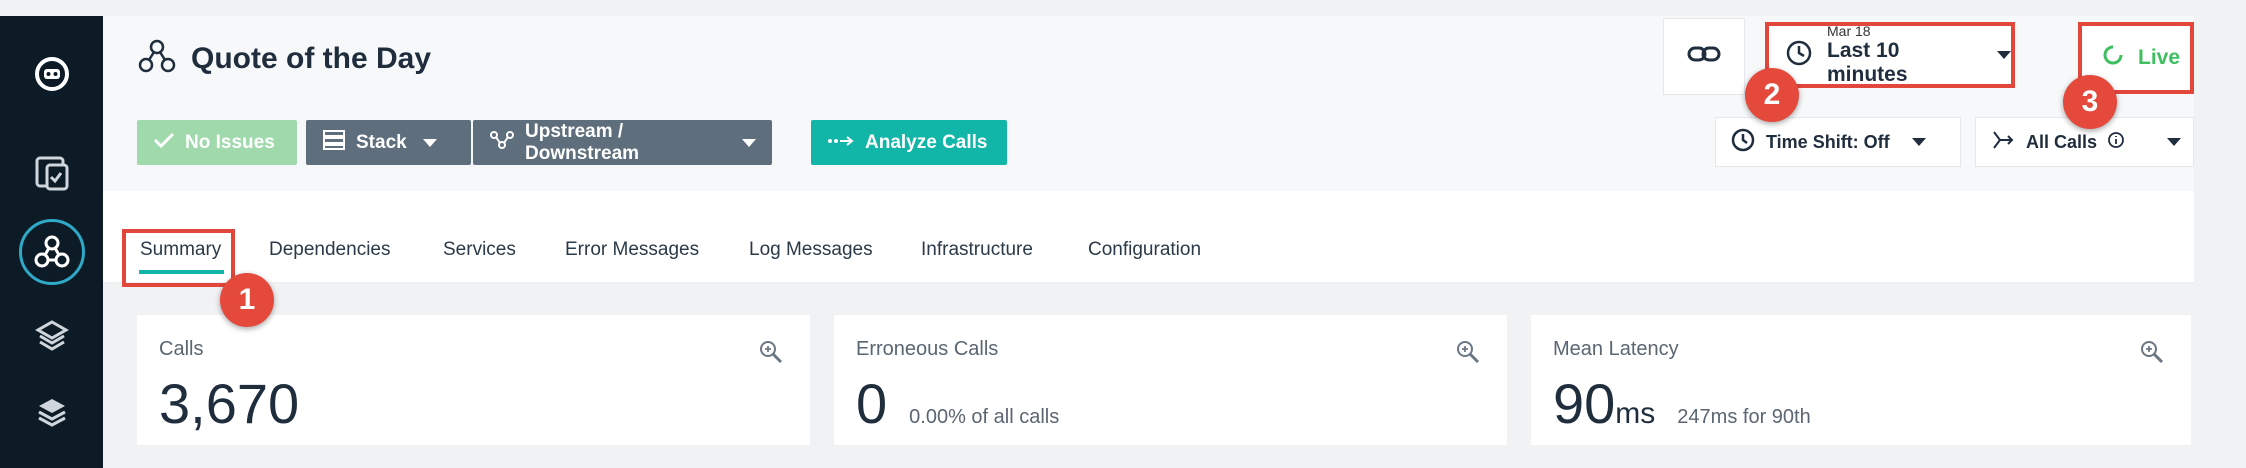 The width and height of the screenshot is (2246, 468). What do you see at coordinates (329, 250) in the screenshot?
I see `tab-dependencies: Dependencies` at bounding box center [329, 250].